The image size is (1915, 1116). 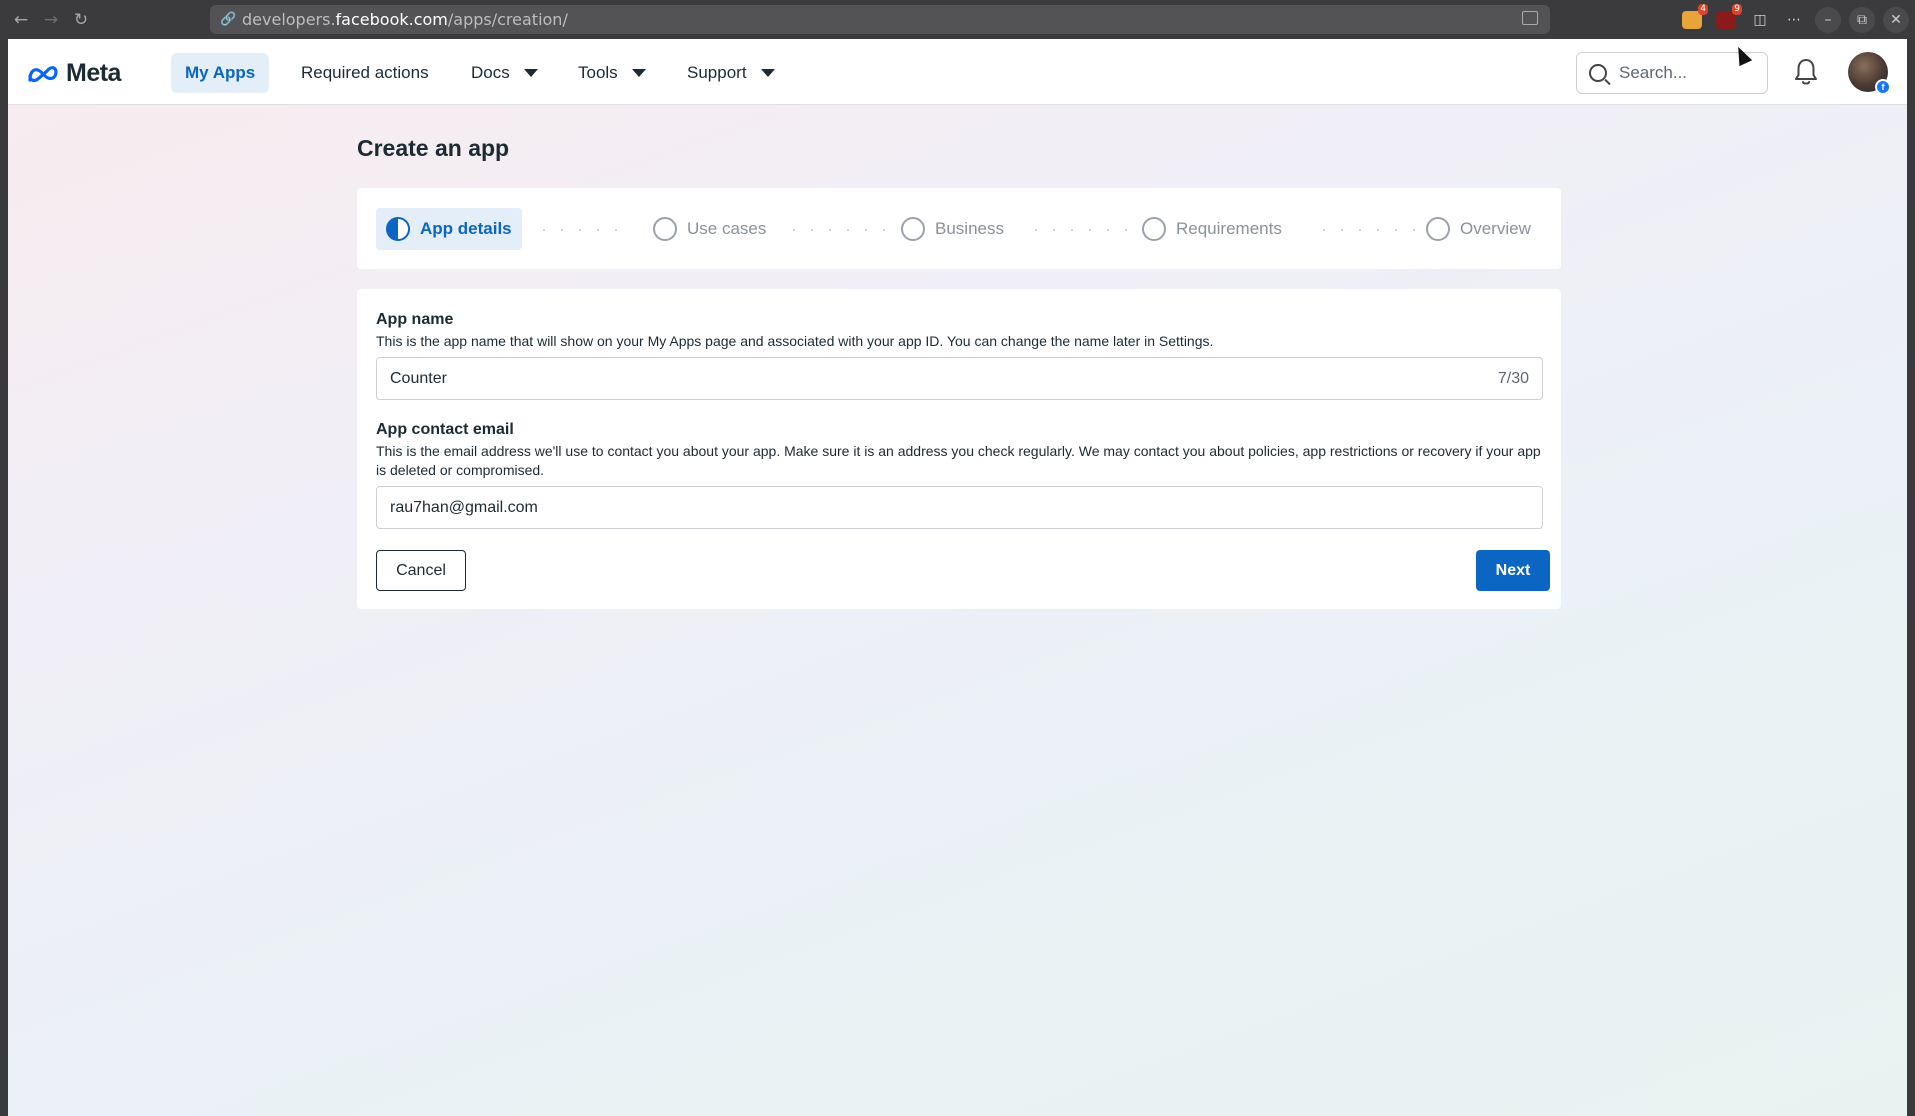 I want to click on notifications-bell-icon, so click(x=1806, y=72).